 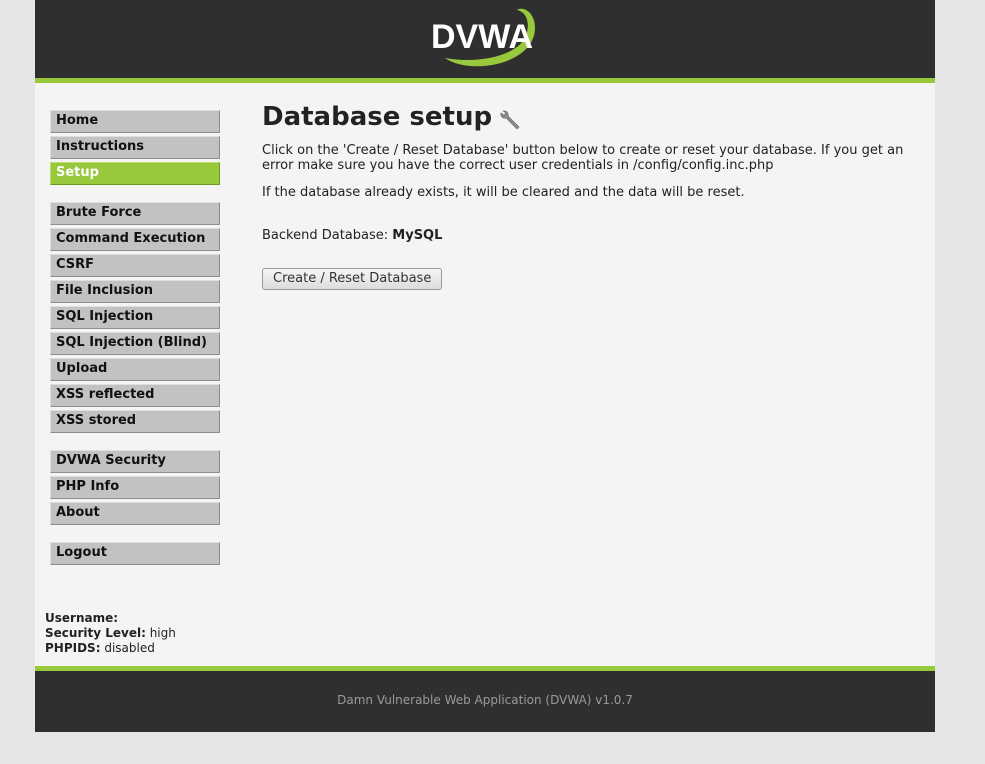 I want to click on menu-item-php-info: PHP Info, so click(x=135, y=487).